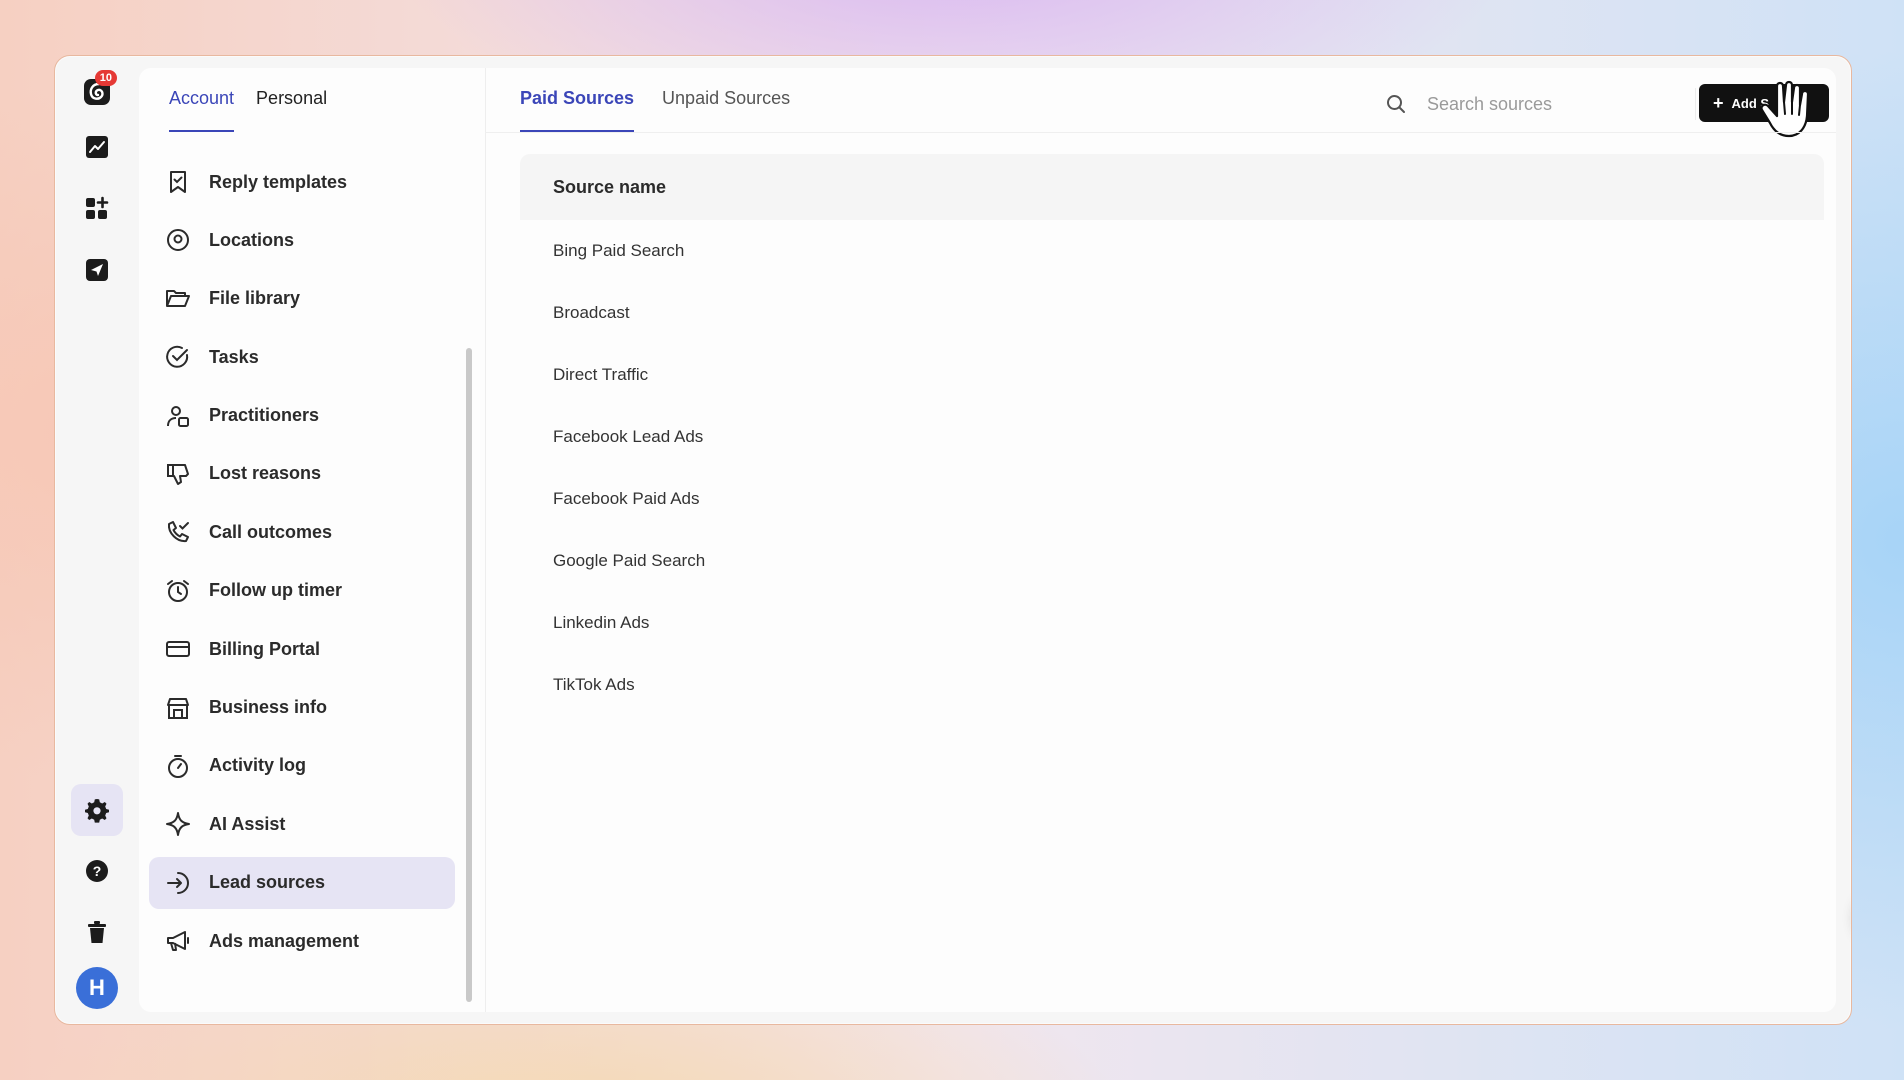  I want to click on user-badge-icon, so click(178, 416).